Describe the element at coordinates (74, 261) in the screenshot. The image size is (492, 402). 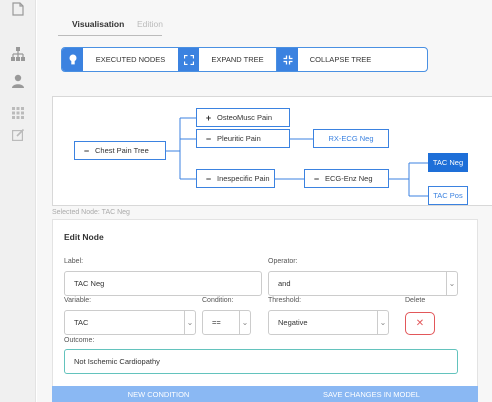
I see `label-caption: Label:` at that location.